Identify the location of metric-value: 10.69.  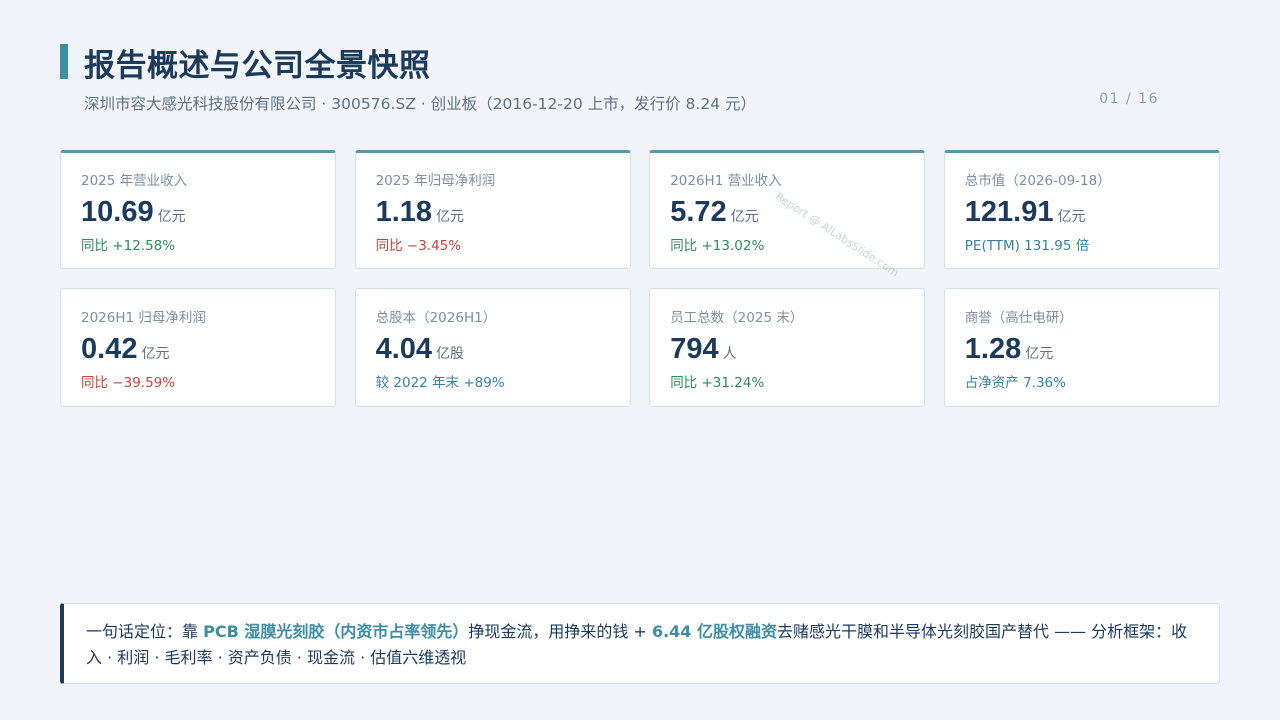
(117, 212).